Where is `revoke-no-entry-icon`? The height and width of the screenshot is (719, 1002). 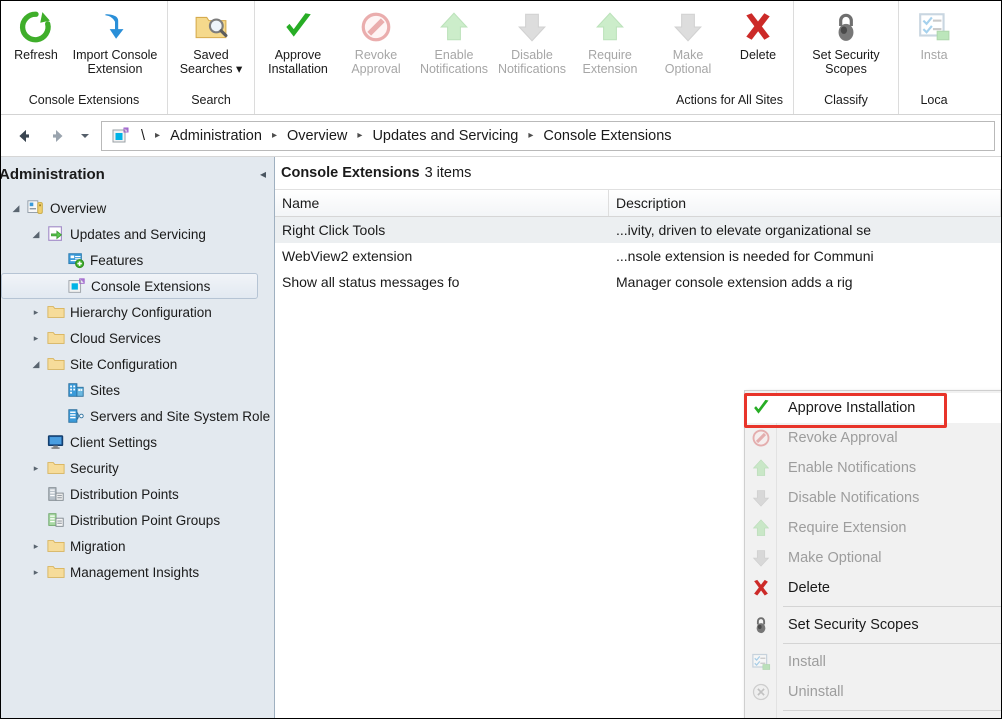 revoke-no-entry-icon is located at coordinates (761, 438).